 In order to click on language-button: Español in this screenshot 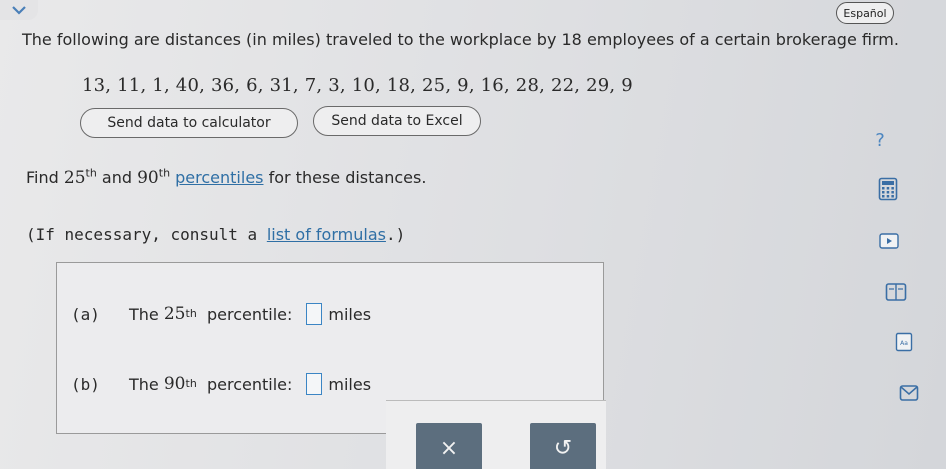, I will do `click(865, 13)`.